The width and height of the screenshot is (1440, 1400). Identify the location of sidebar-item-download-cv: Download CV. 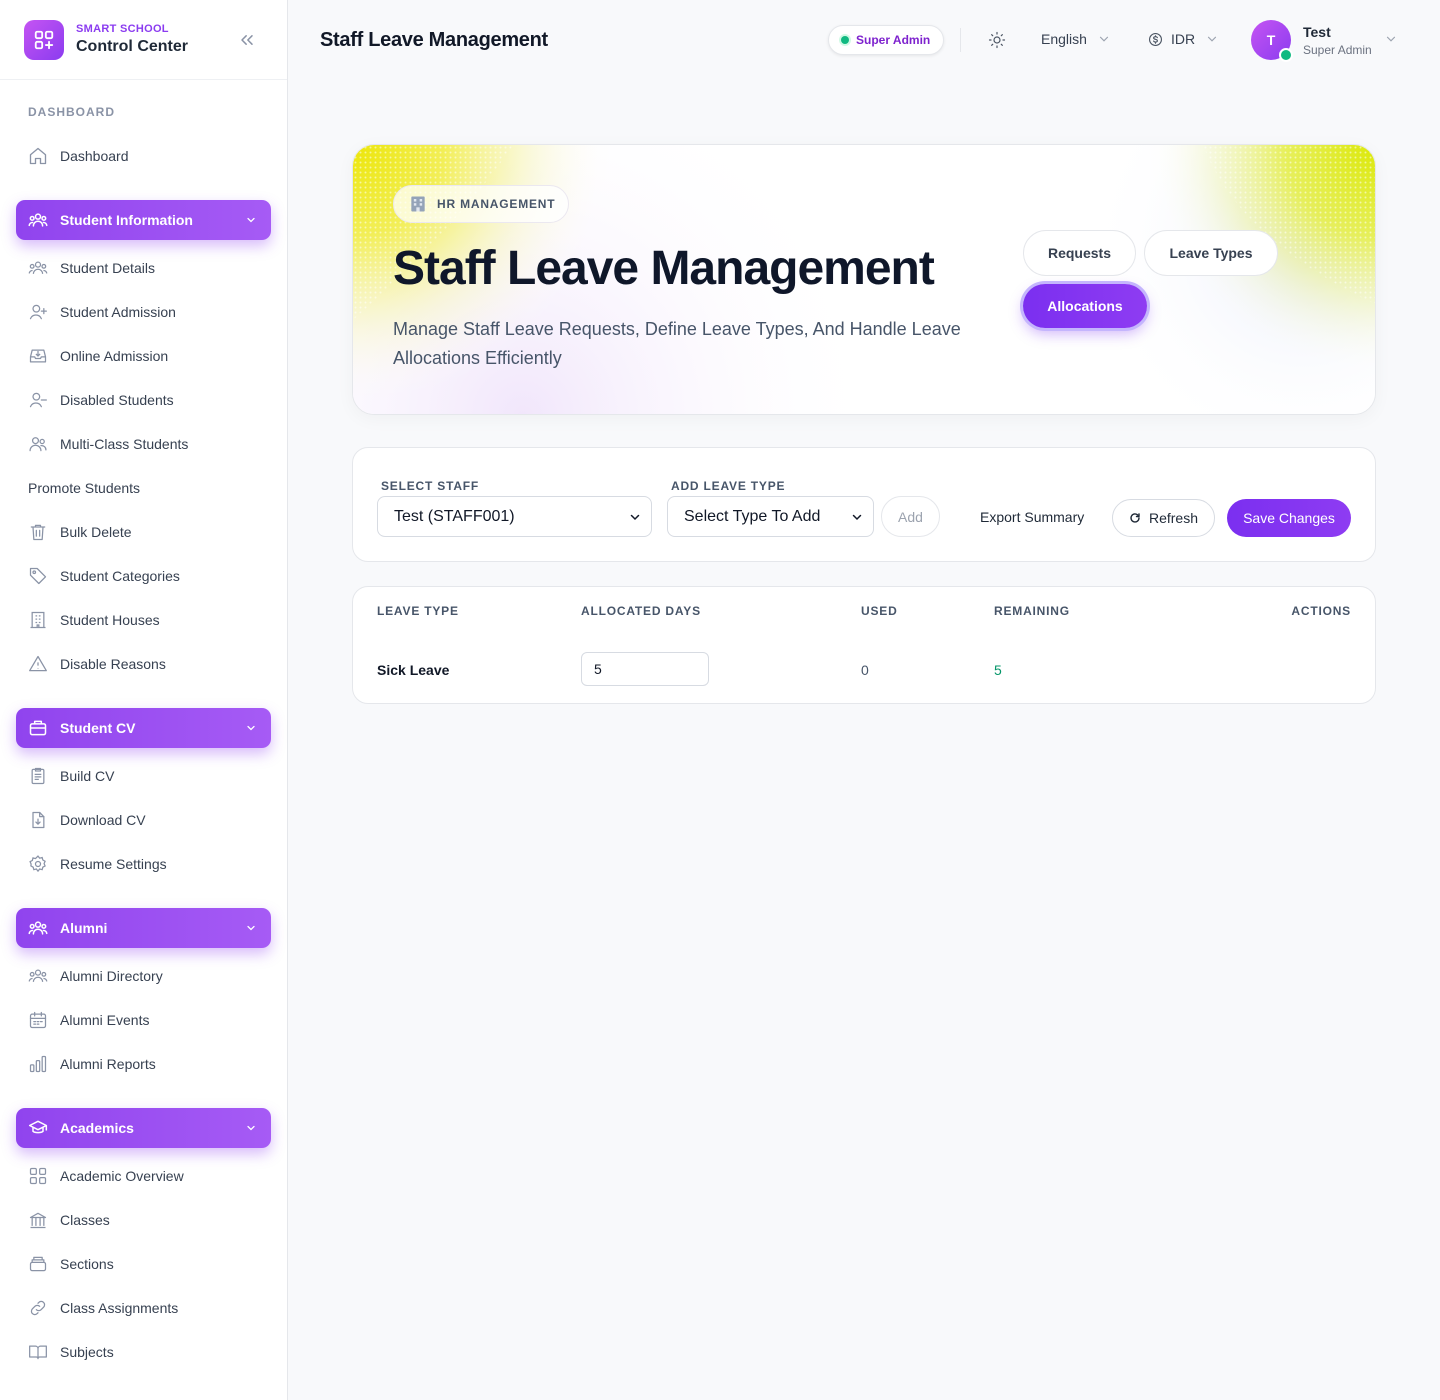
(87, 820).